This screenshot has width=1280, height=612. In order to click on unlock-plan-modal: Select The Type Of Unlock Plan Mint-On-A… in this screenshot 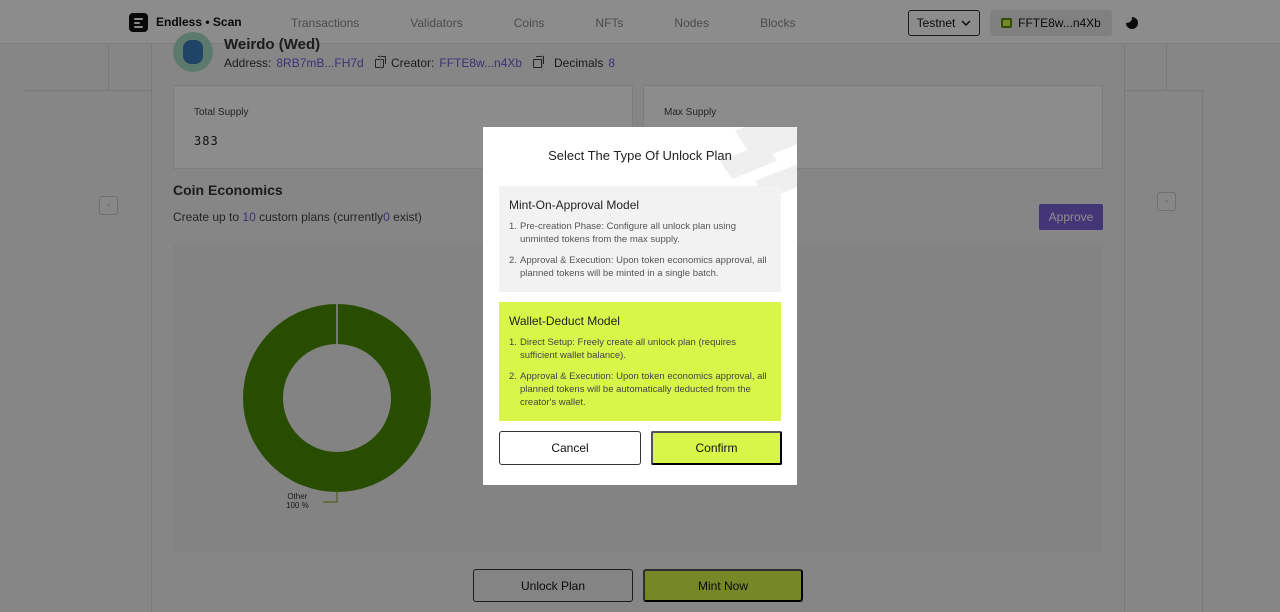, I will do `click(640, 306)`.